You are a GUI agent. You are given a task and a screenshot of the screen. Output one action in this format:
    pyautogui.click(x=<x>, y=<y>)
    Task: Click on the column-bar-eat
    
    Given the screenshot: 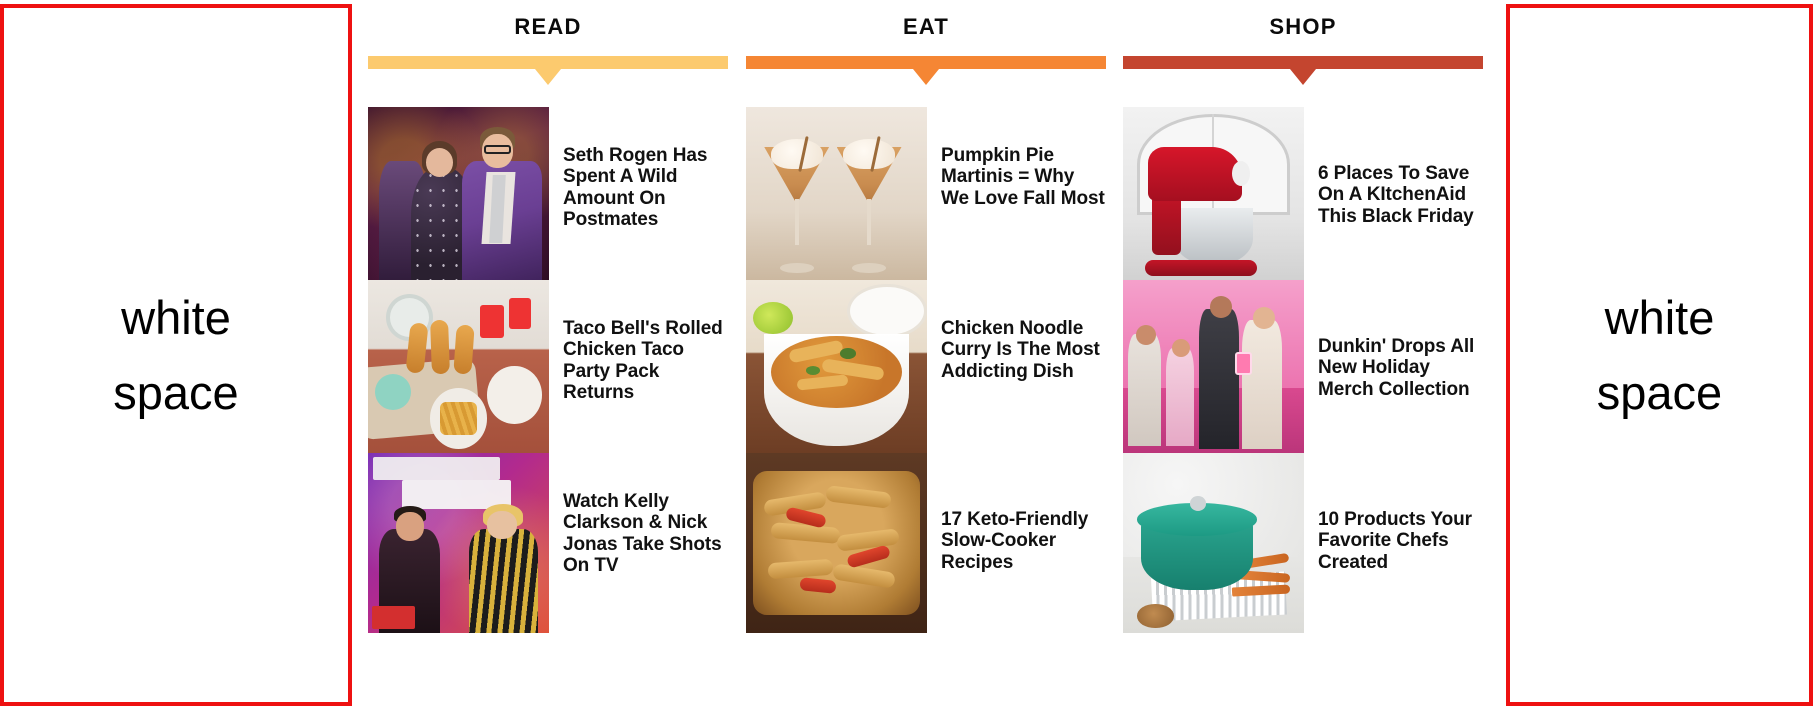 What is the action you would take?
    pyautogui.click(x=926, y=62)
    